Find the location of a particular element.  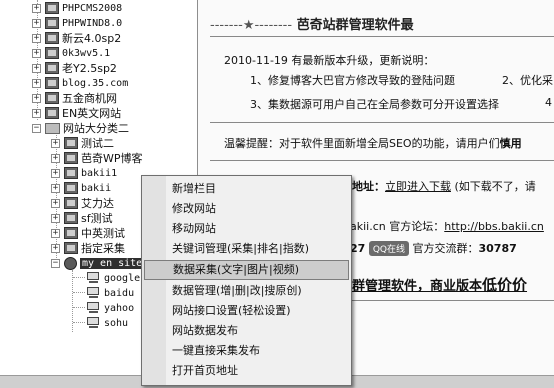

site-url: akii.cn is located at coordinates (368, 226).